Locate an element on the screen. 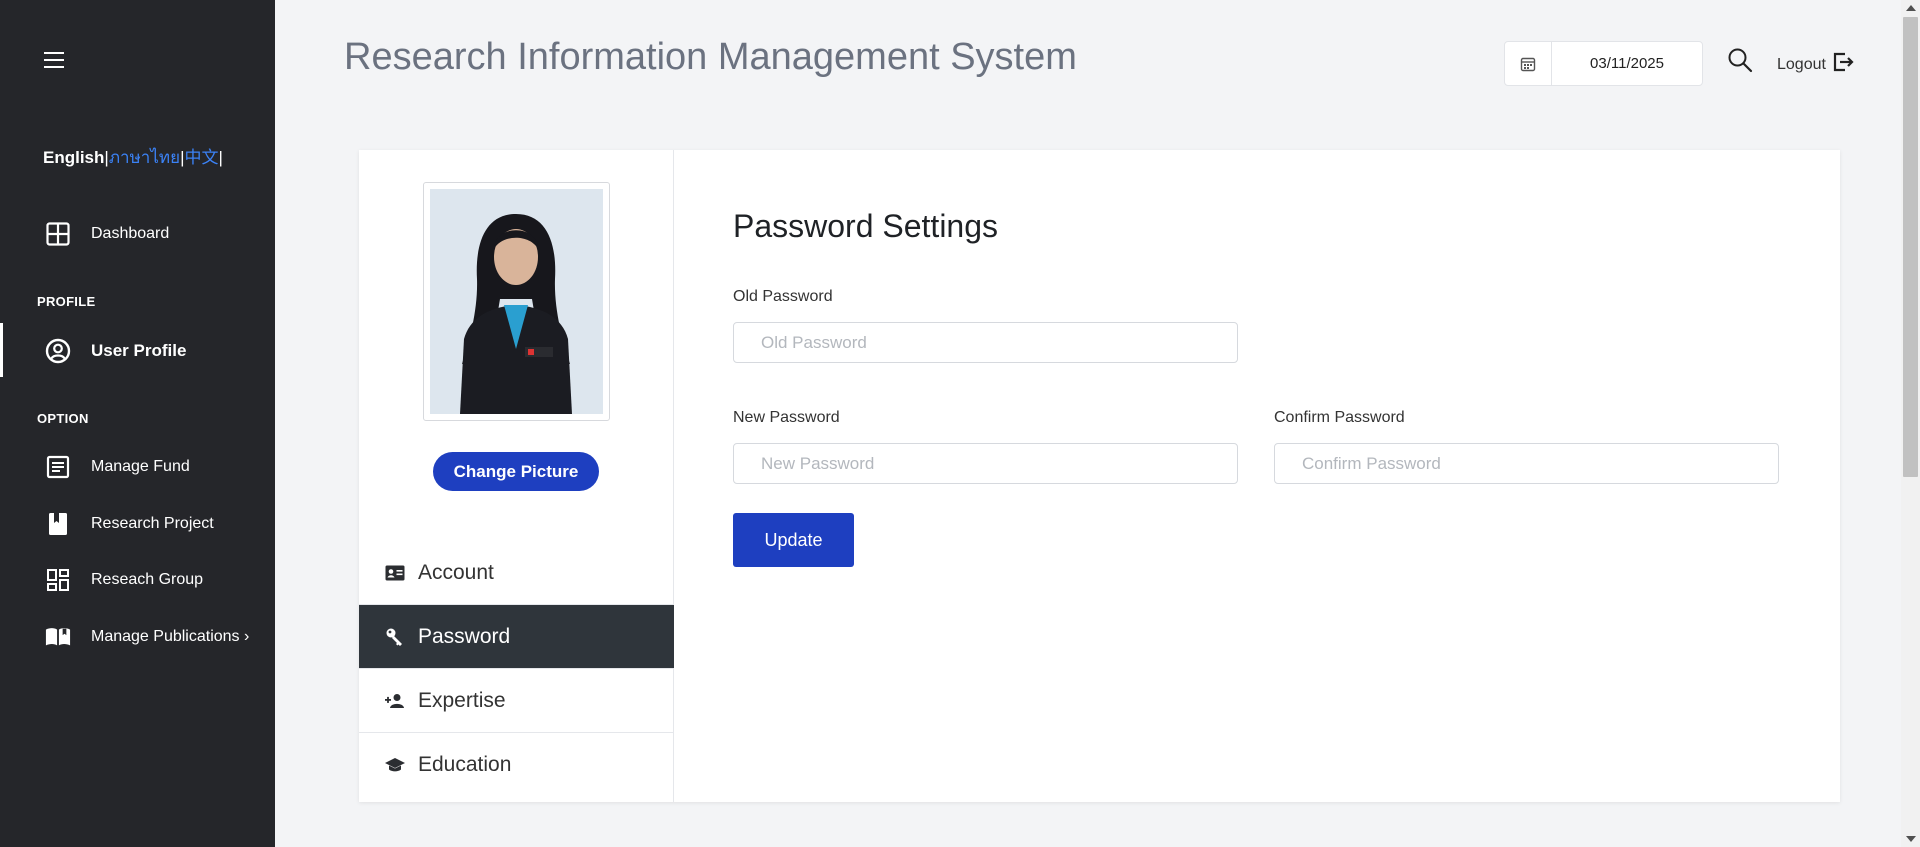  sidebar-item-research-group: Reseach Group is located at coordinates (137, 580).